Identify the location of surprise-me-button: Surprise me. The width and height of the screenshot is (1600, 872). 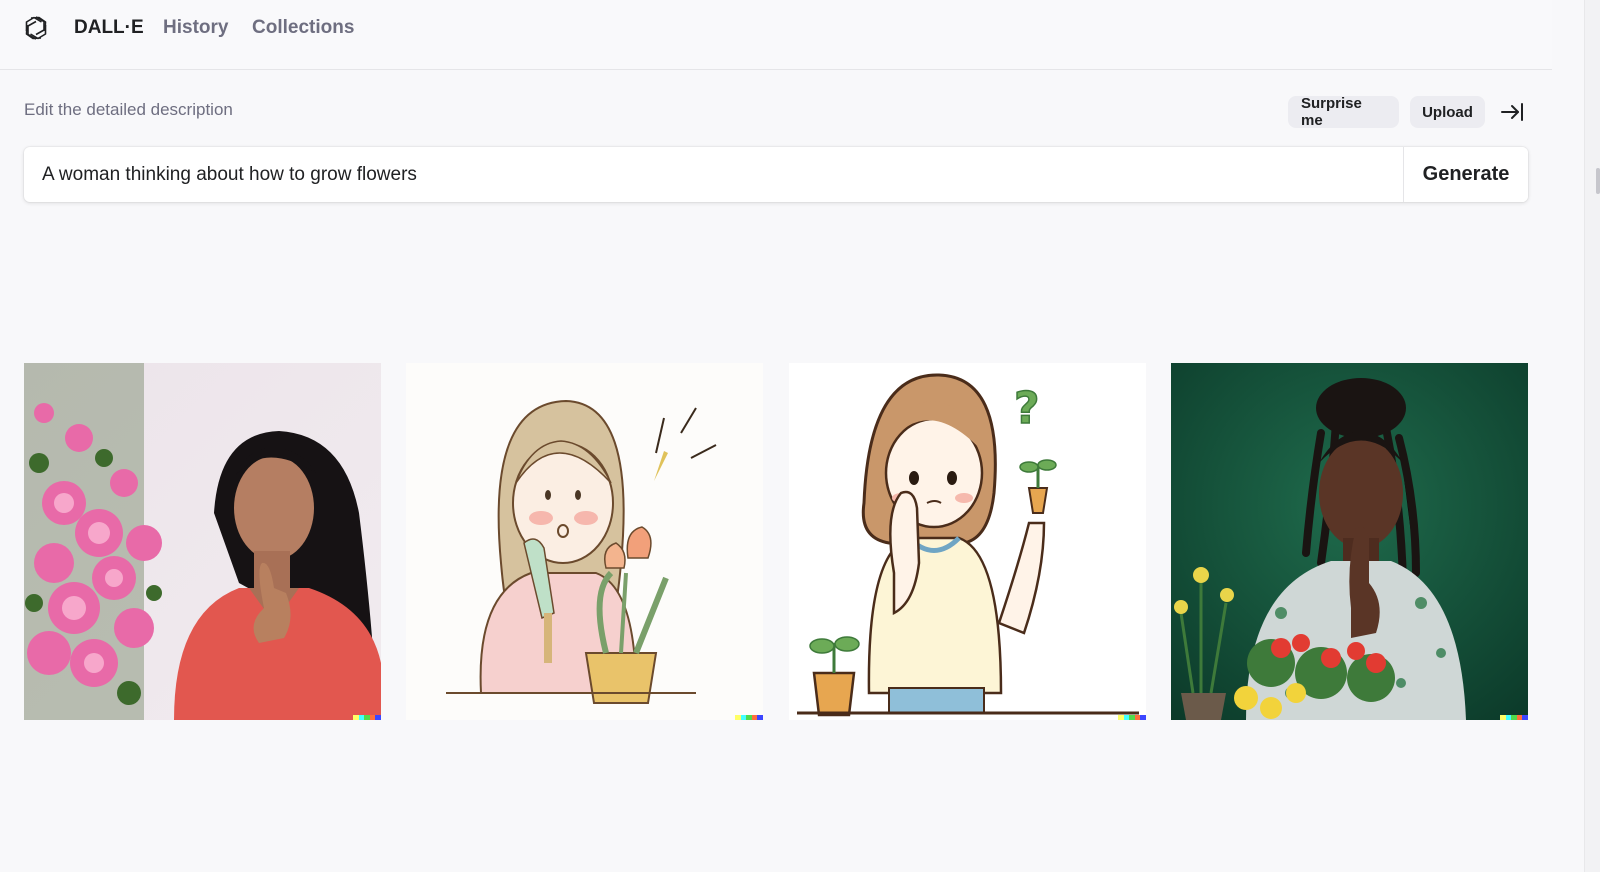
(1343, 112).